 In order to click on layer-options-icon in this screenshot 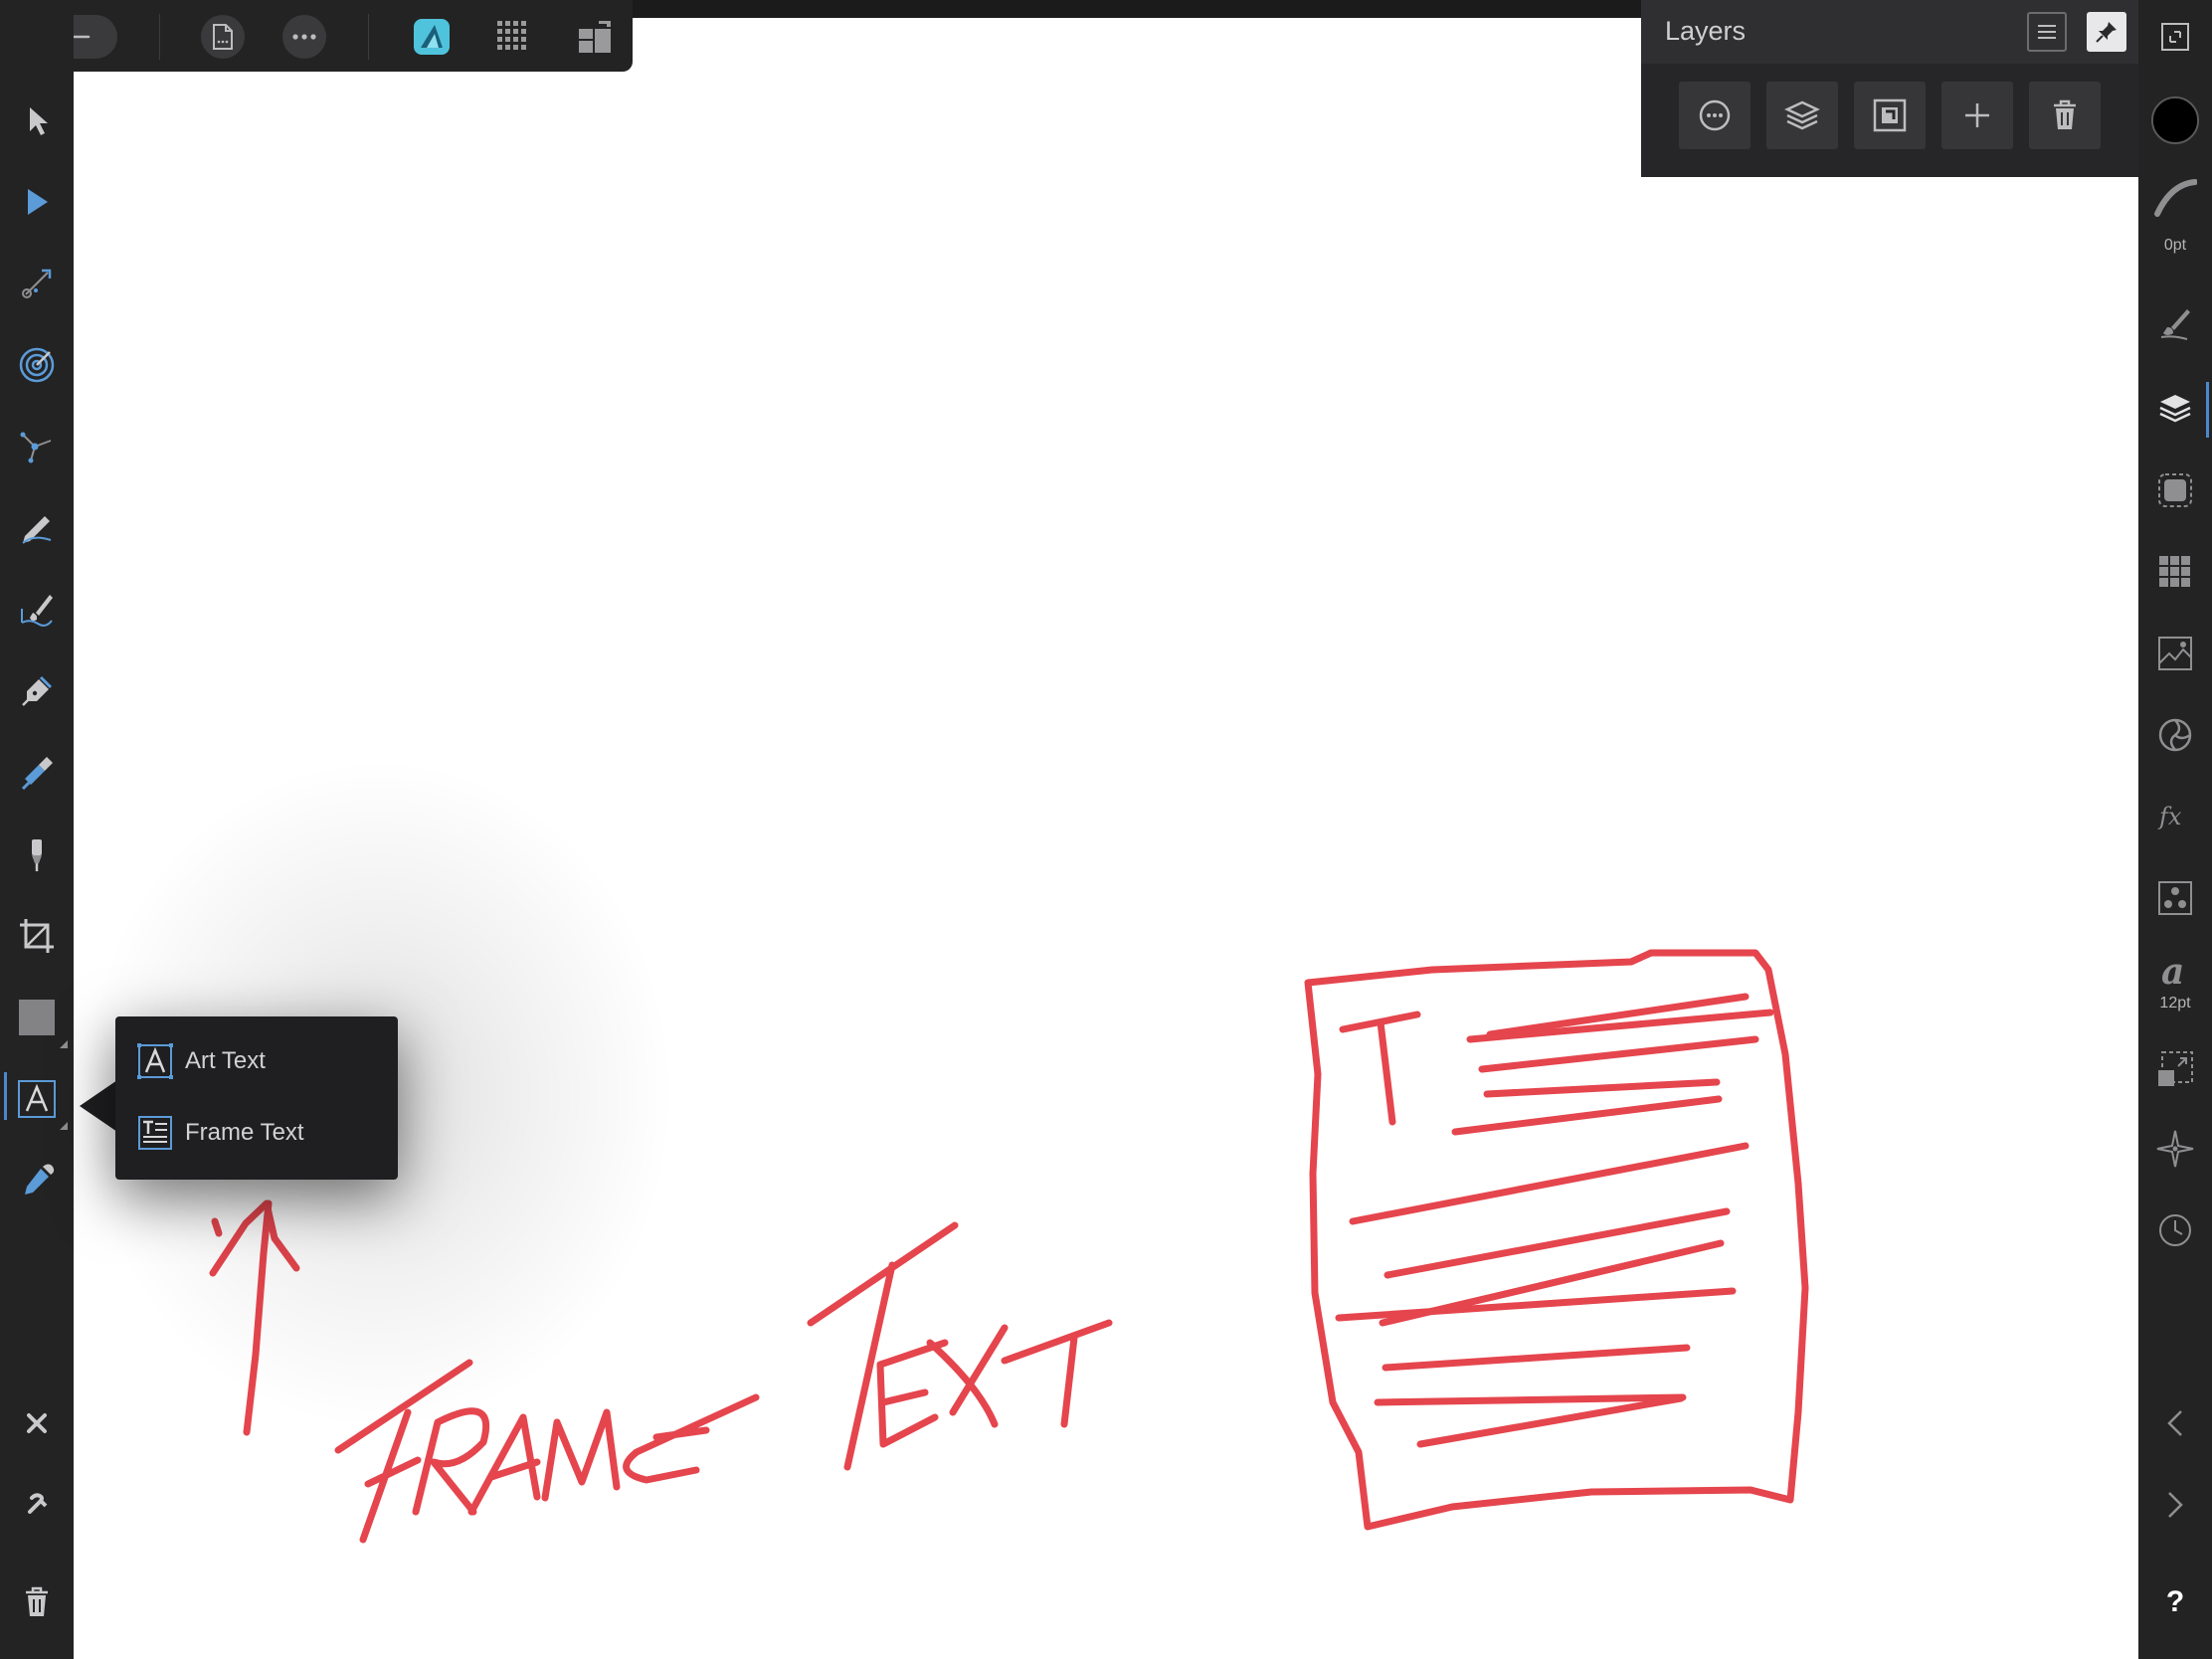, I will do `click(1715, 115)`.